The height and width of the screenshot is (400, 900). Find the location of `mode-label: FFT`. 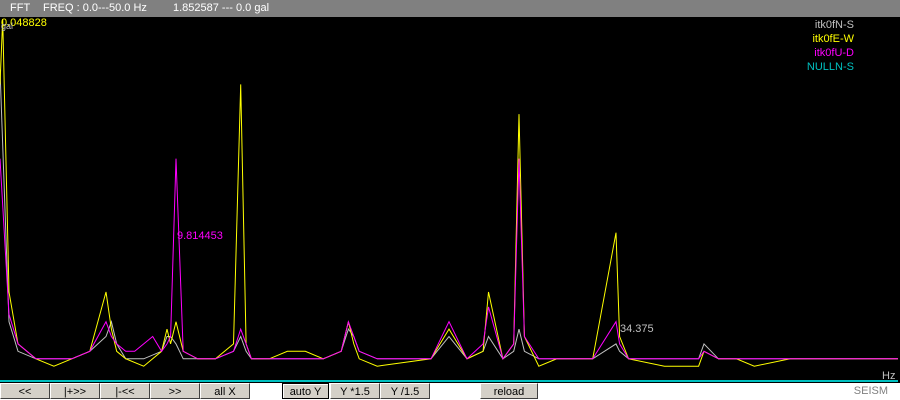

mode-label: FFT is located at coordinates (20, 8).